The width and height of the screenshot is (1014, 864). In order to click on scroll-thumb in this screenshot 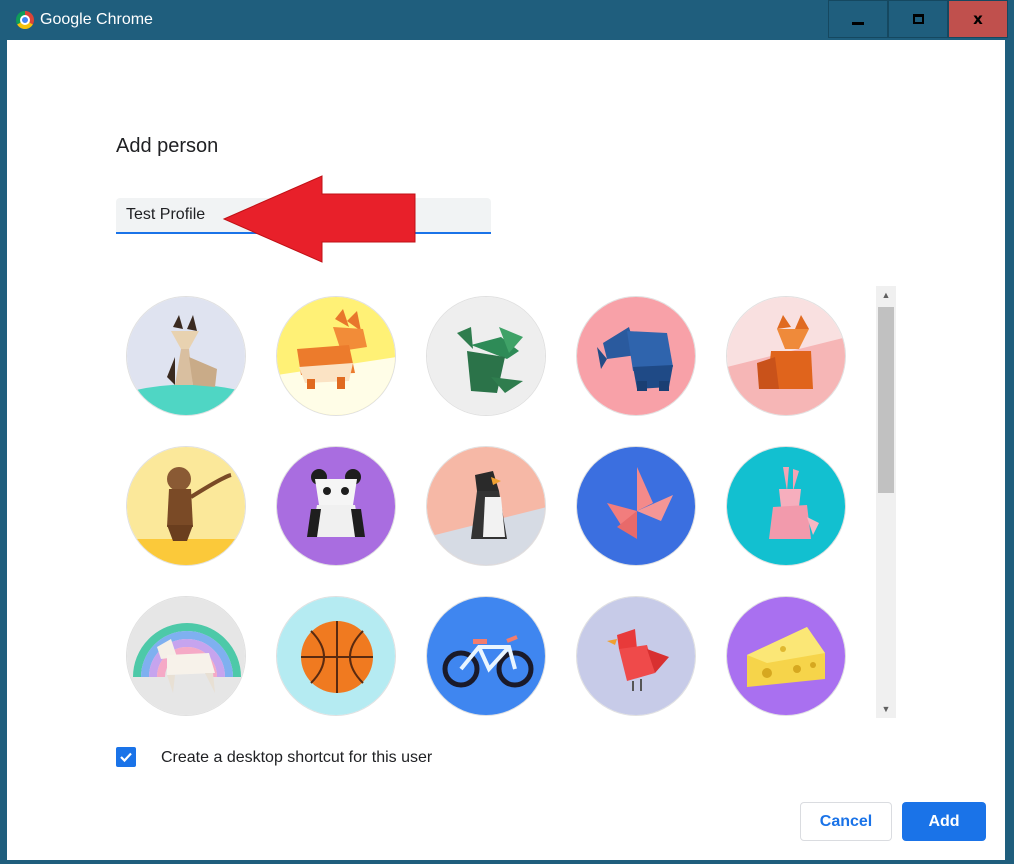, I will do `click(886, 400)`.